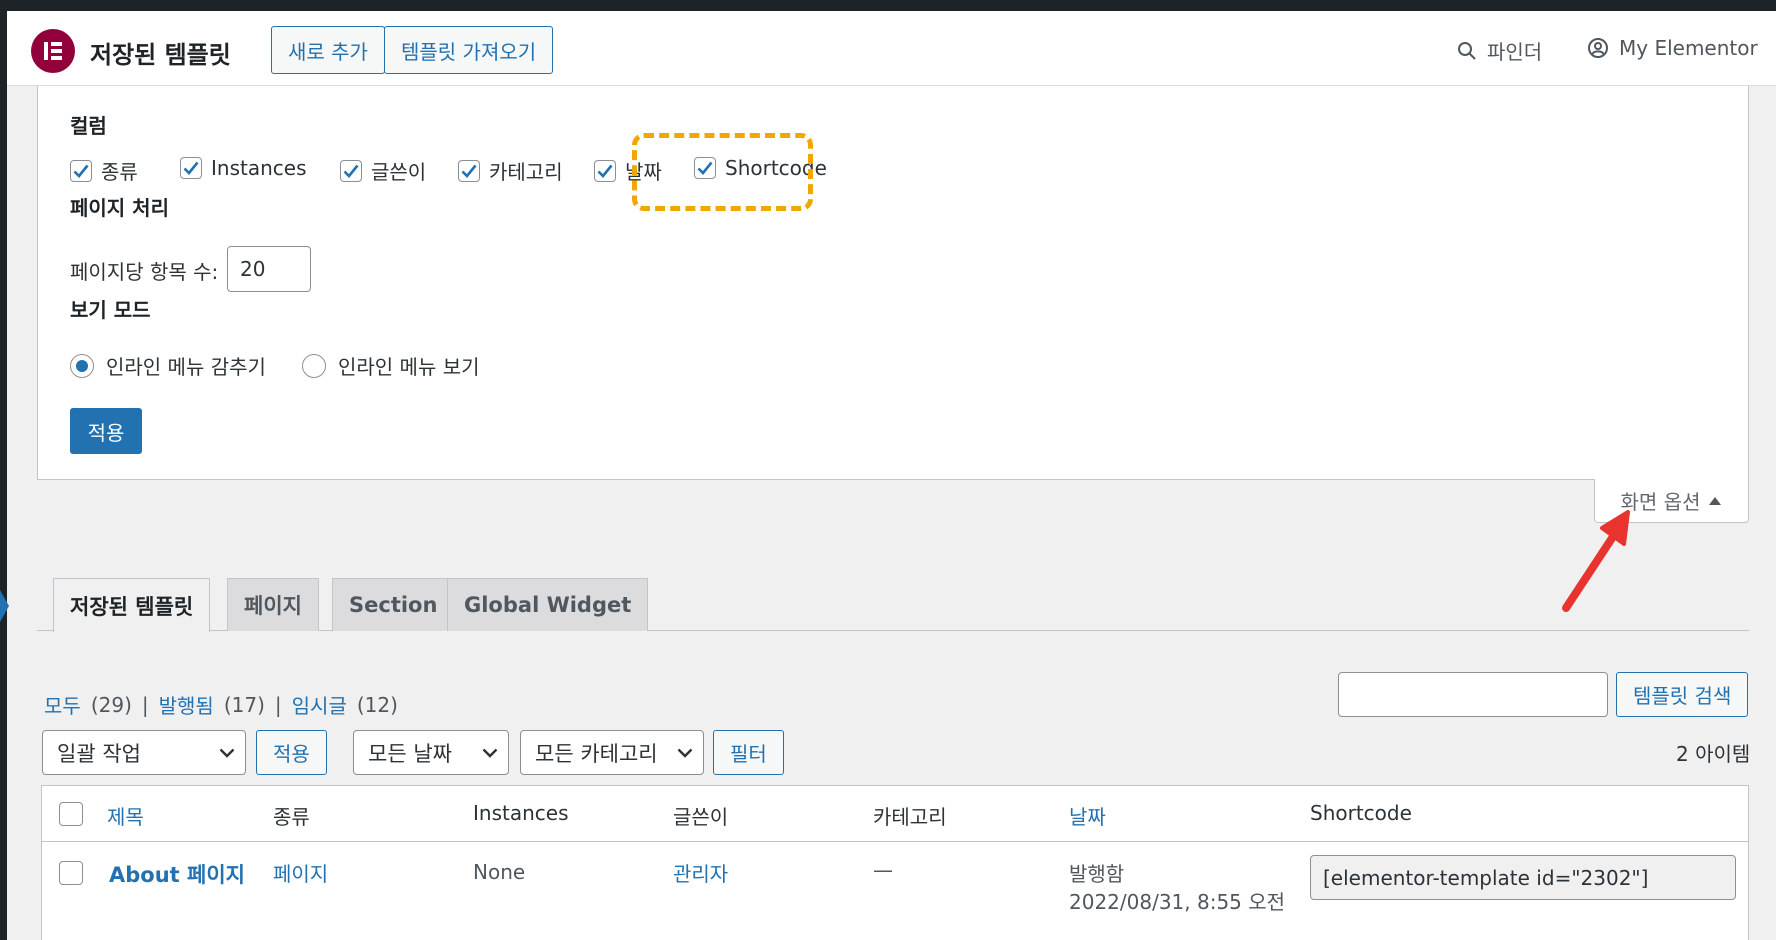 Image resolution: width=1776 pixels, height=940 pixels. Describe the element at coordinates (1598, 48) in the screenshot. I see `user-circle-icon` at that location.